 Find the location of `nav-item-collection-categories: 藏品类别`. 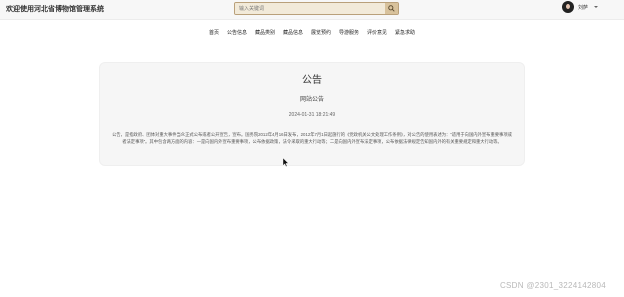

nav-item-collection-categories: 藏品类别 is located at coordinates (265, 32).